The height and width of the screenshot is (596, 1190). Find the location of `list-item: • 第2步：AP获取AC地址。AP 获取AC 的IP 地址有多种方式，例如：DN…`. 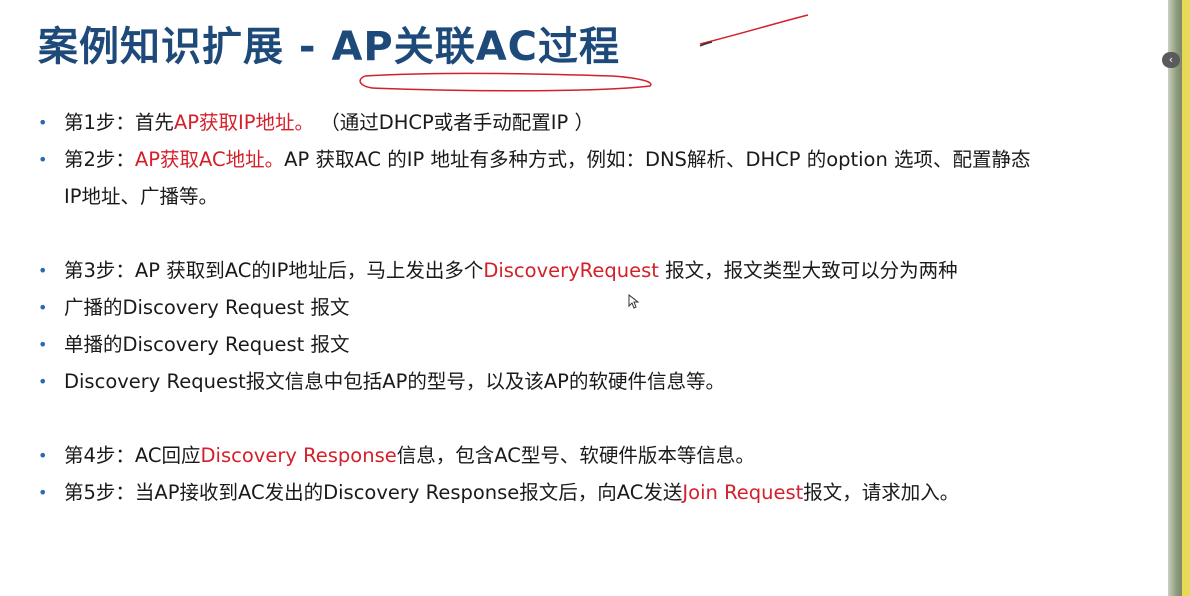

list-item: • 第2步：AP获取AC地址。AP 获取AC 的IP 地址有多种方式，例如：DN… is located at coordinates (583, 178).